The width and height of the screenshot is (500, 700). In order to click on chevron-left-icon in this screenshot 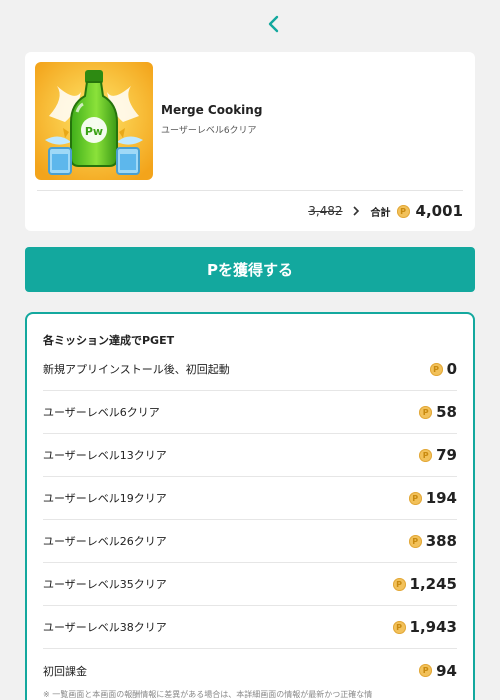, I will do `click(273, 24)`.